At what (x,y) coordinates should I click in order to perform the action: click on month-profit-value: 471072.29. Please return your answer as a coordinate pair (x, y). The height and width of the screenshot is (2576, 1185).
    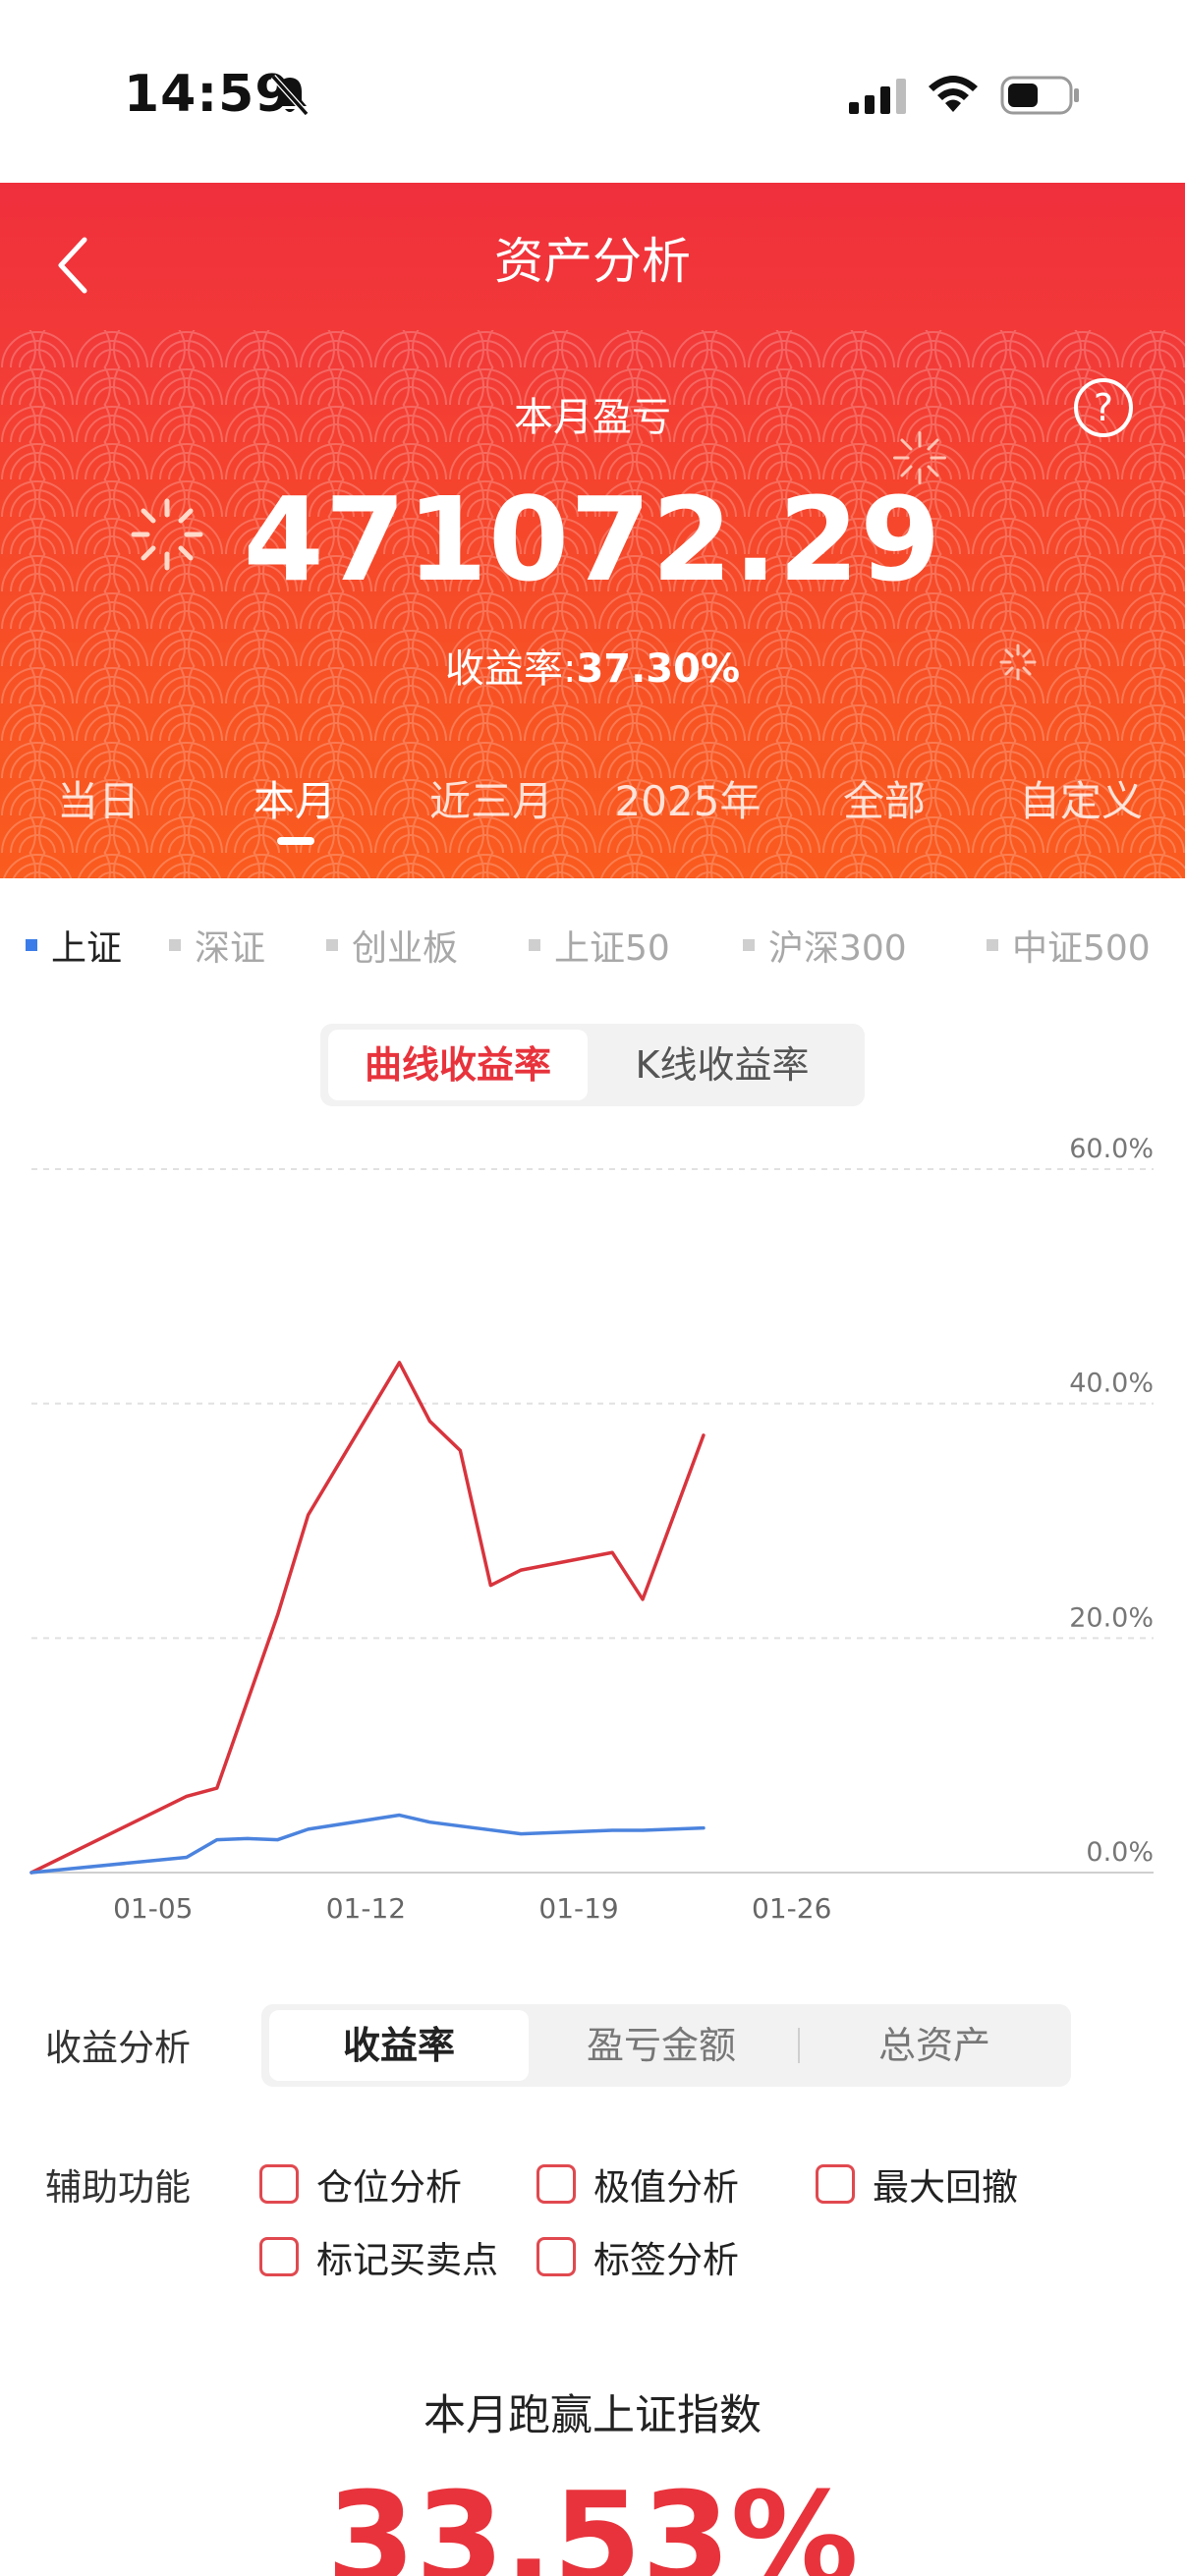
    Looking at the image, I should click on (592, 539).